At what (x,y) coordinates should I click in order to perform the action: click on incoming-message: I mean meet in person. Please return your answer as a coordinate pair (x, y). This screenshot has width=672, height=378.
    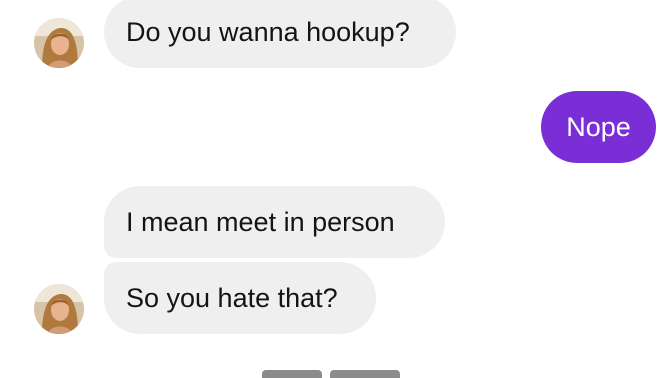
    Looking at the image, I should click on (274, 222).